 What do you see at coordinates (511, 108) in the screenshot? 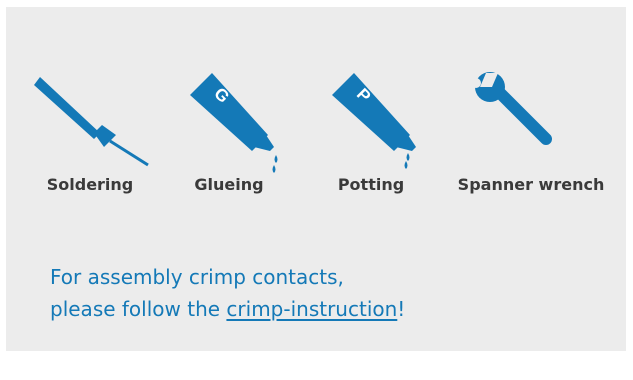
I see `spanner-wrench-icon` at bounding box center [511, 108].